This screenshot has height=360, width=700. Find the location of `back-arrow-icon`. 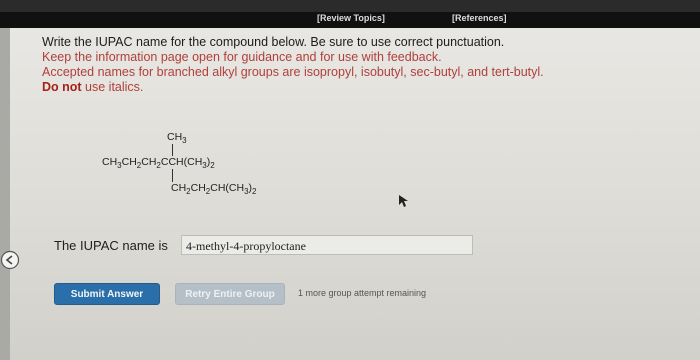

back-arrow-icon is located at coordinates (10, 260).